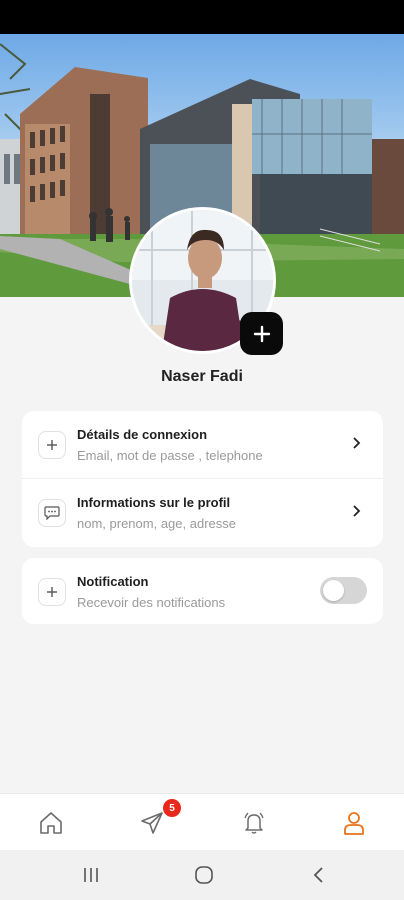  I want to click on recent-apps-icon, so click(91, 875).